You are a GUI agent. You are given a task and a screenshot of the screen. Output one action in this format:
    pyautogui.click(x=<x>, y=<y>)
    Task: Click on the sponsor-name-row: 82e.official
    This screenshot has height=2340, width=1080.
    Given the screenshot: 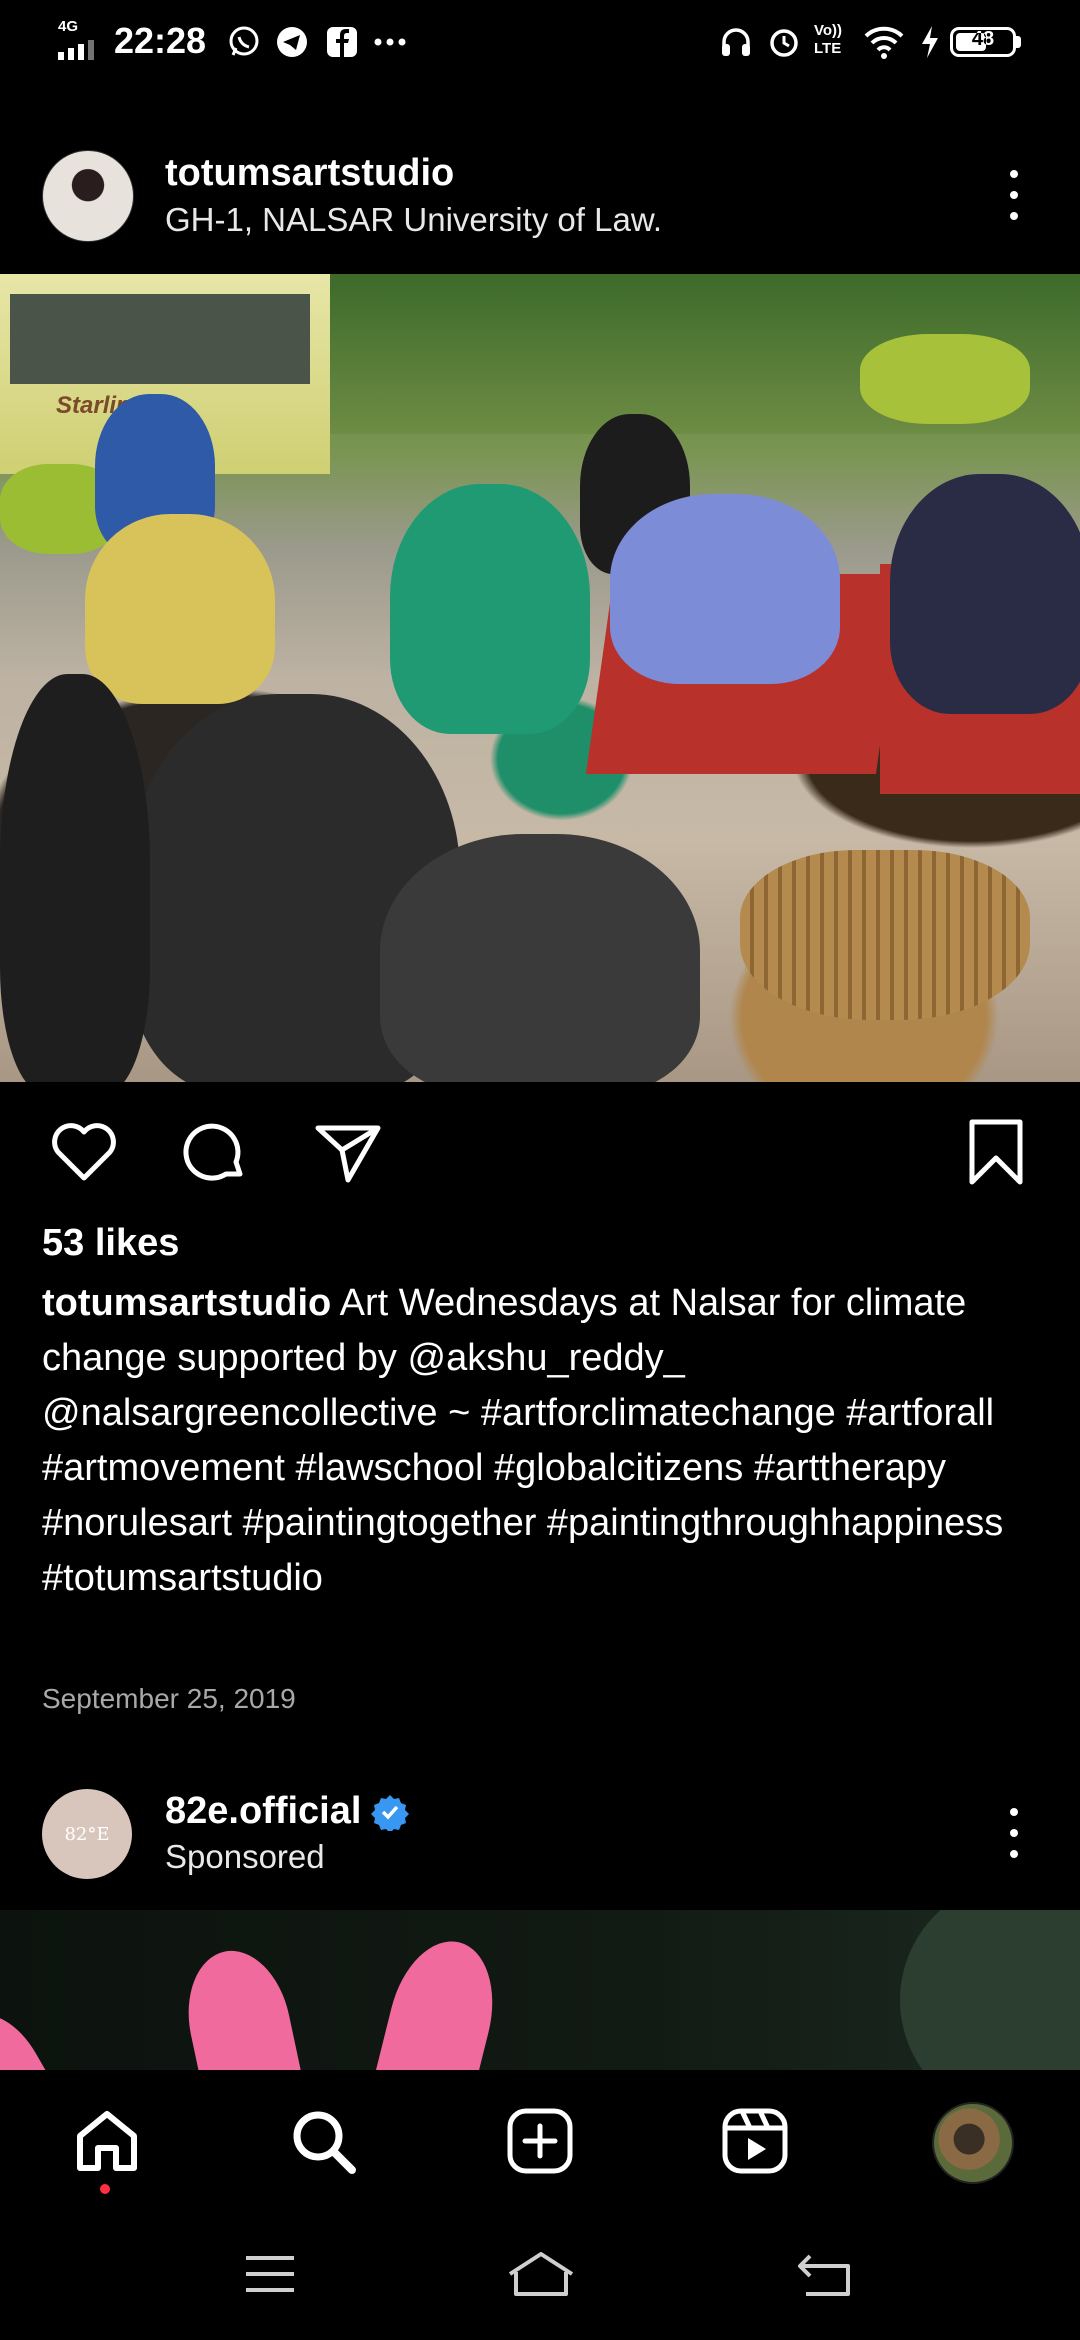 What is the action you would take?
    pyautogui.click(x=287, y=1811)
    